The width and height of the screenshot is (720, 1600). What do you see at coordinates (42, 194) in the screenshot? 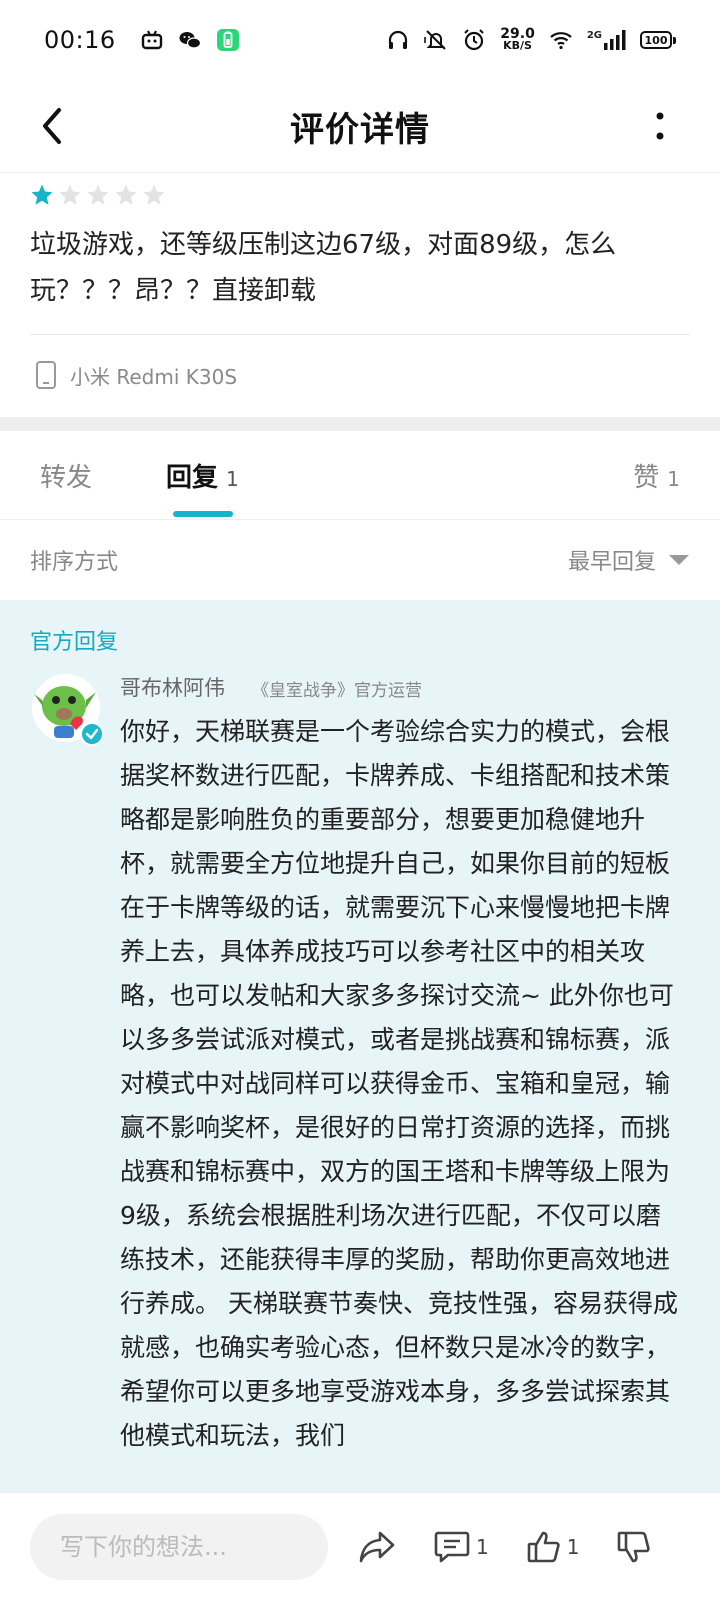
I see `star-filled-icon` at bounding box center [42, 194].